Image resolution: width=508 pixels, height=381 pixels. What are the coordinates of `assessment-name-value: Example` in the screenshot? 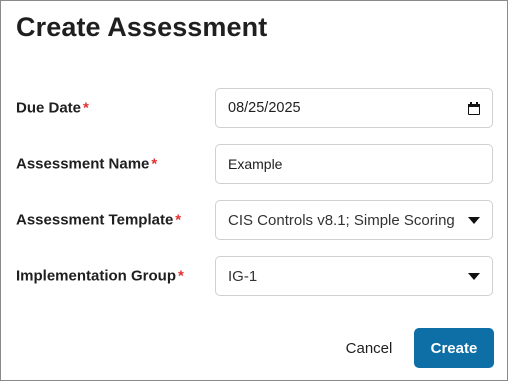 It's located at (255, 164).